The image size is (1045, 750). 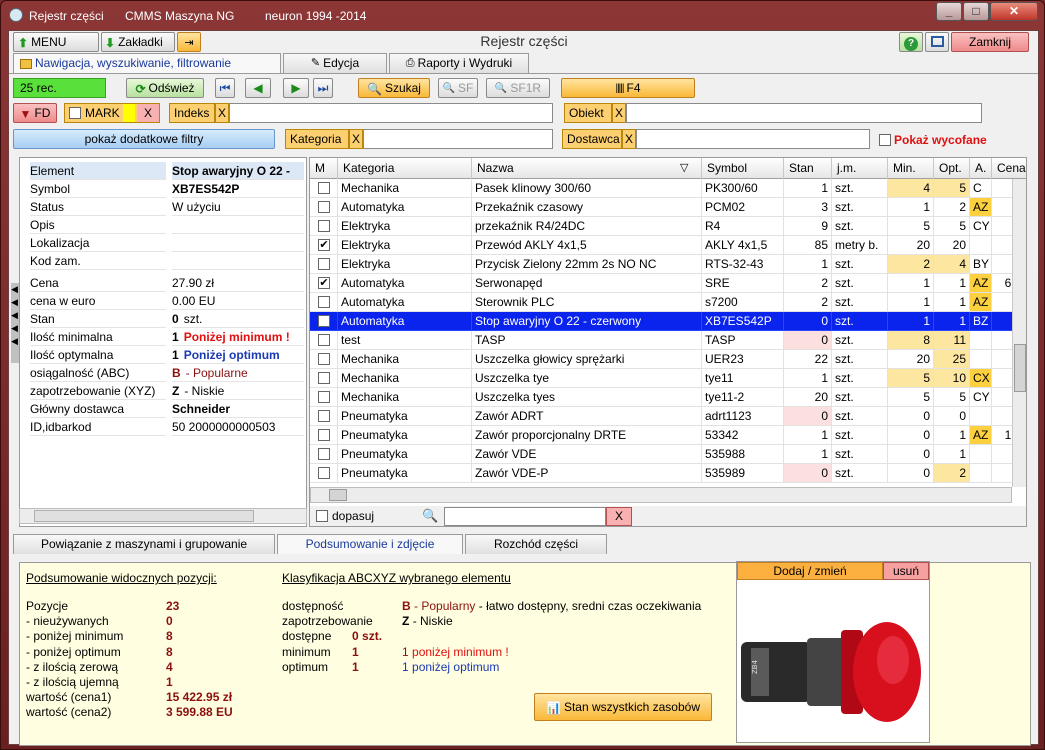 What do you see at coordinates (628, 88) in the screenshot?
I see `f4-barcode-button: ||||| F4` at bounding box center [628, 88].